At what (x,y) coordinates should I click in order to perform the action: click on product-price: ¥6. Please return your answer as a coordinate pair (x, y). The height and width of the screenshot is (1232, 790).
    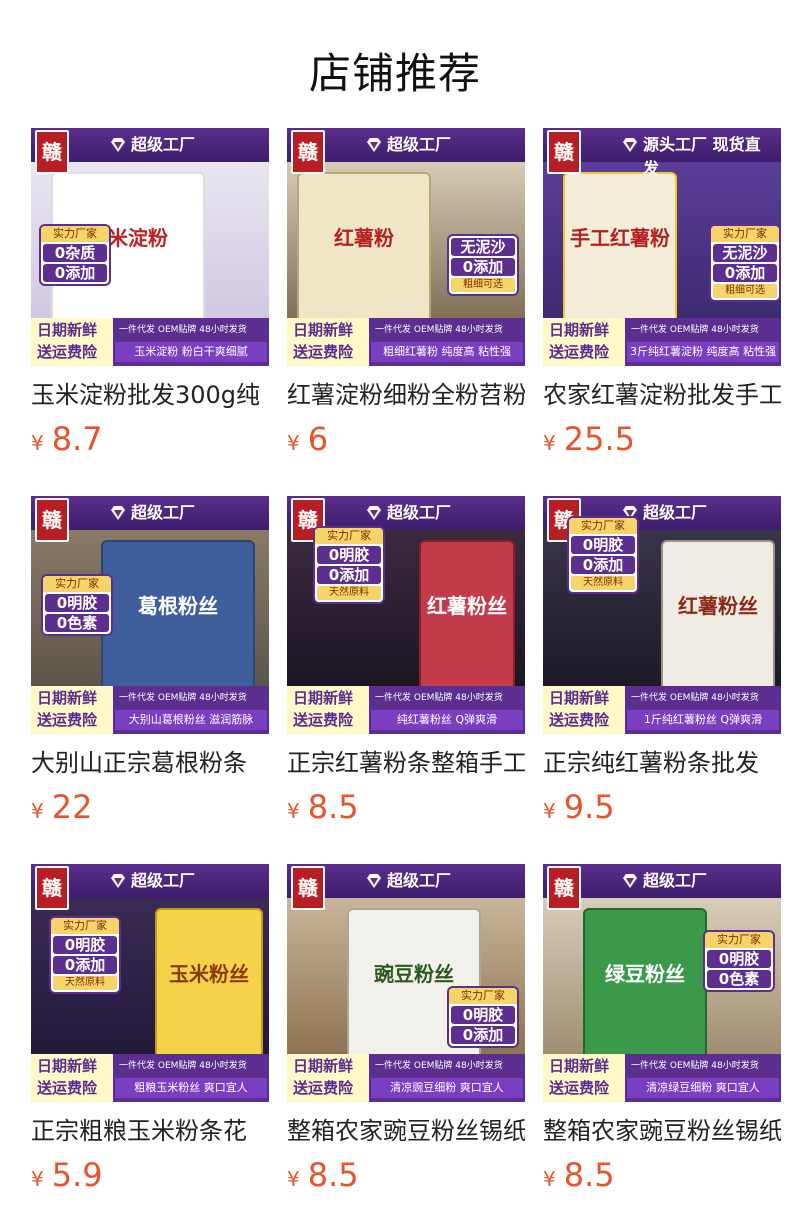
    Looking at the image, I should click on (307, 439).